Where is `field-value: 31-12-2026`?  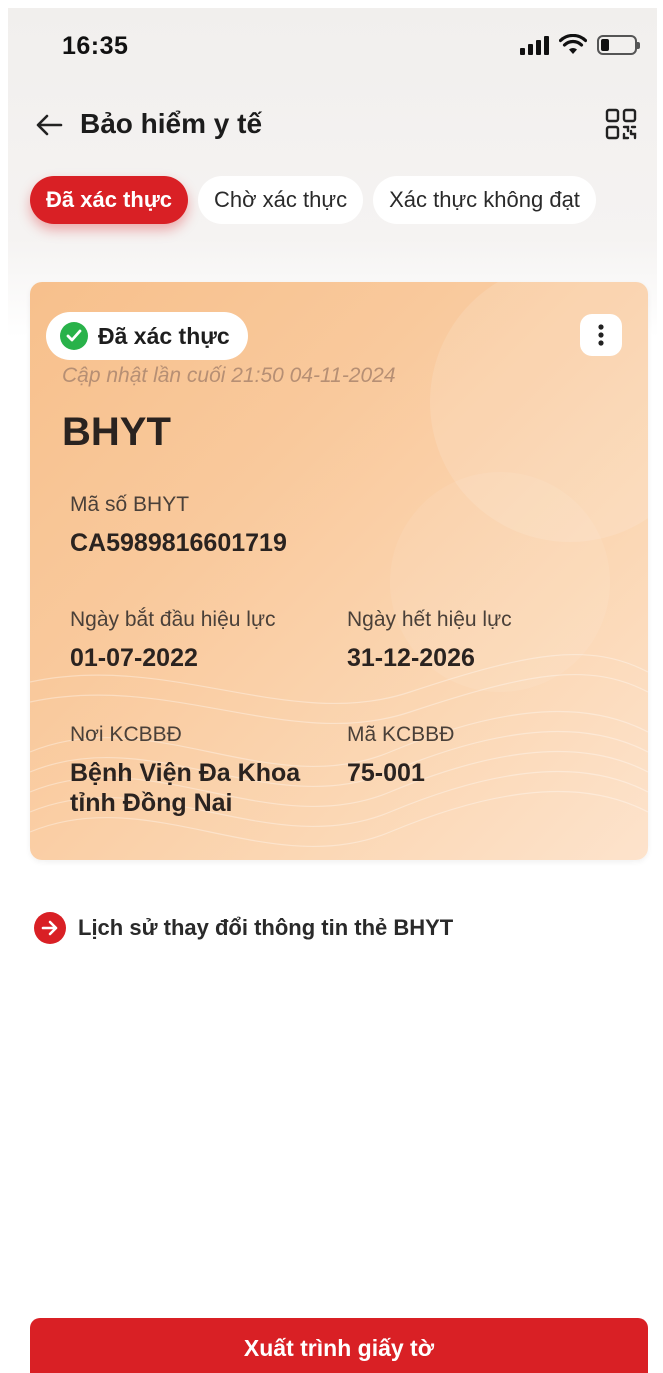
field-value: 31-12-2026 is located at coordinates (411, 658).